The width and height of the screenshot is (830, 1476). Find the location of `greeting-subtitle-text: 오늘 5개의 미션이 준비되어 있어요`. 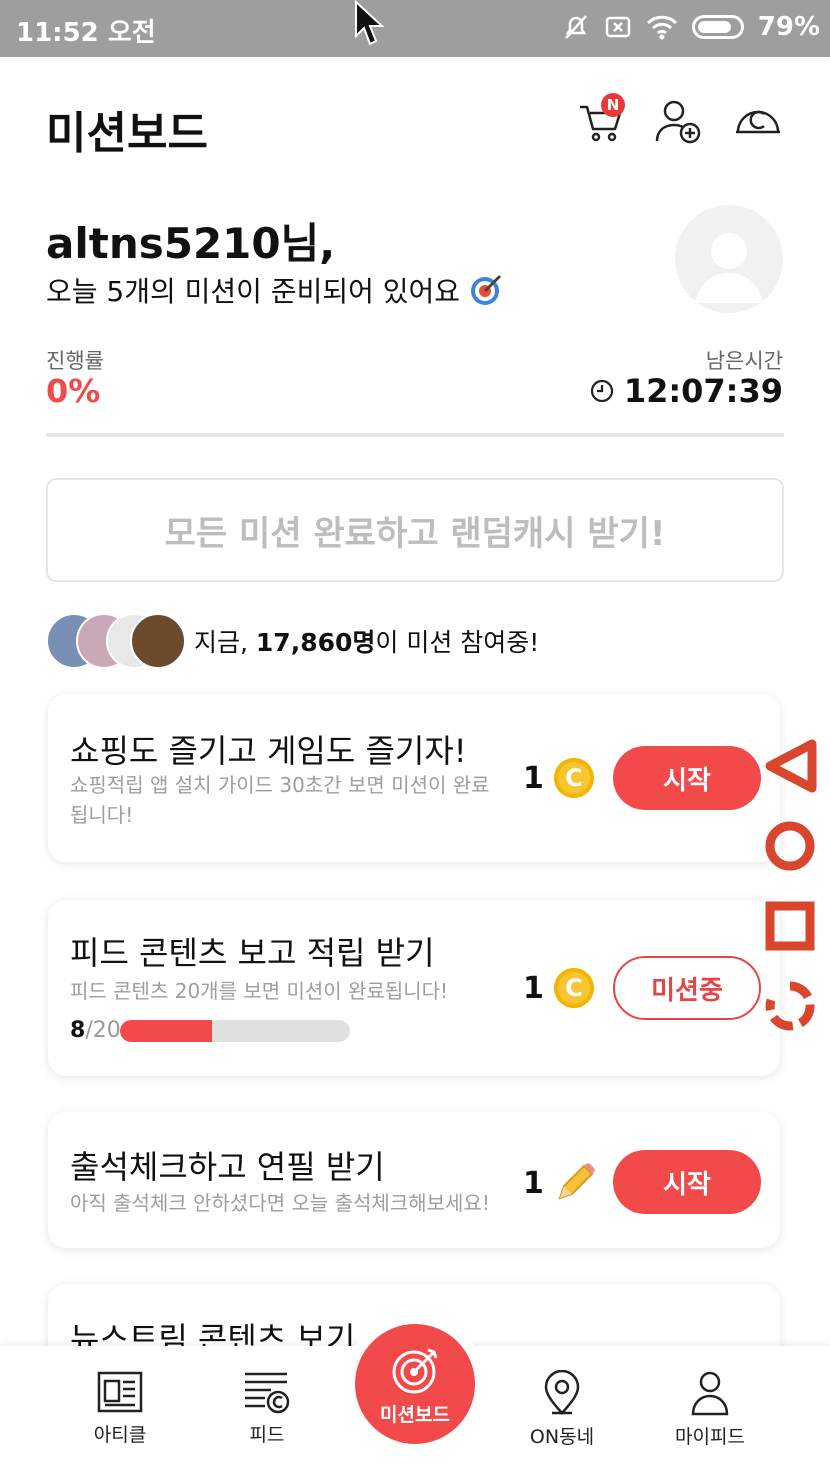

greeting-subtitle-text: 오늘 5개의 미션이 준비되어 있어요 is located at coordinates (253, 291).